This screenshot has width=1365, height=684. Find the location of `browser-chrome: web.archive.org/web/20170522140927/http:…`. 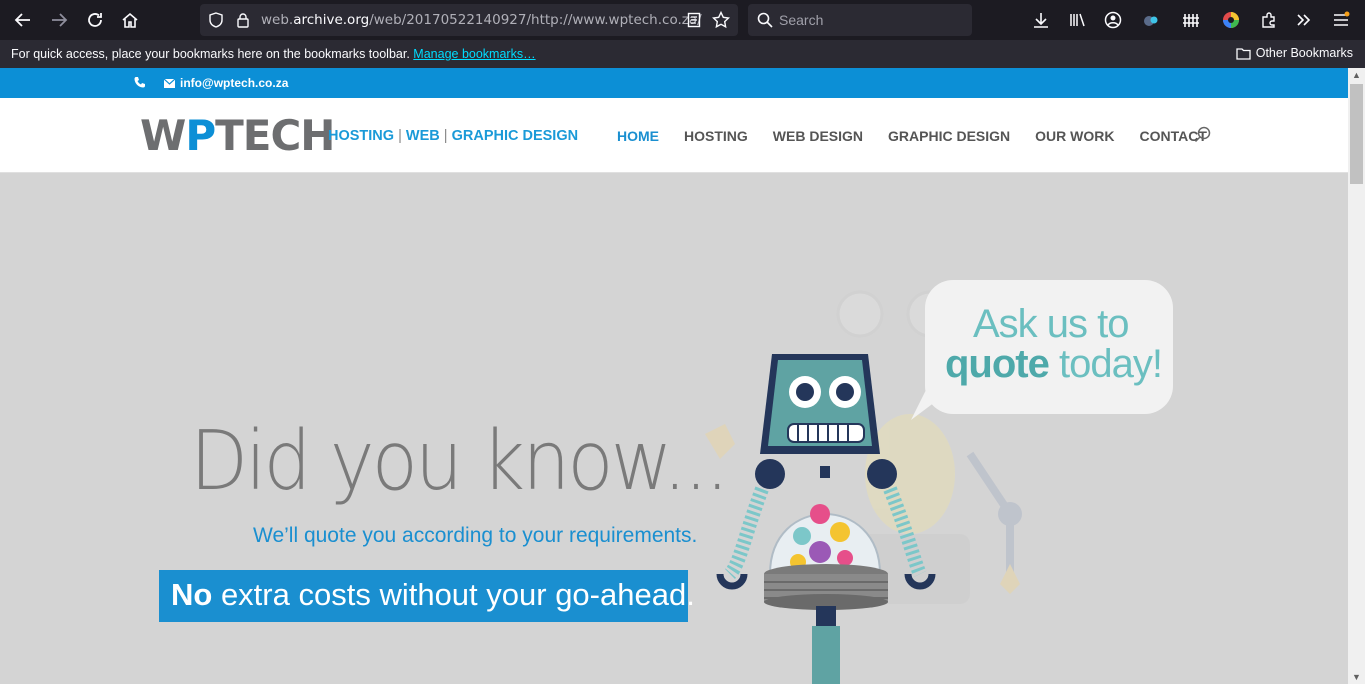

browser-chrome: web.archive.org/web/20170522140927/http:… is located at coordinates (682, 34).